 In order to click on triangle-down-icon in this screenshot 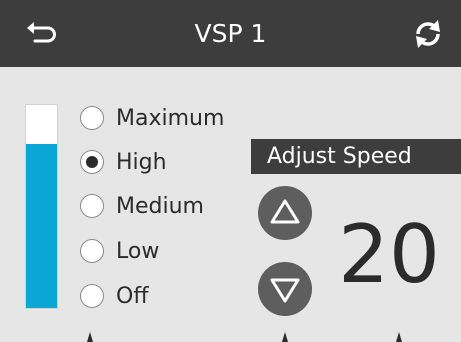, I will do `click(285, 290)`.